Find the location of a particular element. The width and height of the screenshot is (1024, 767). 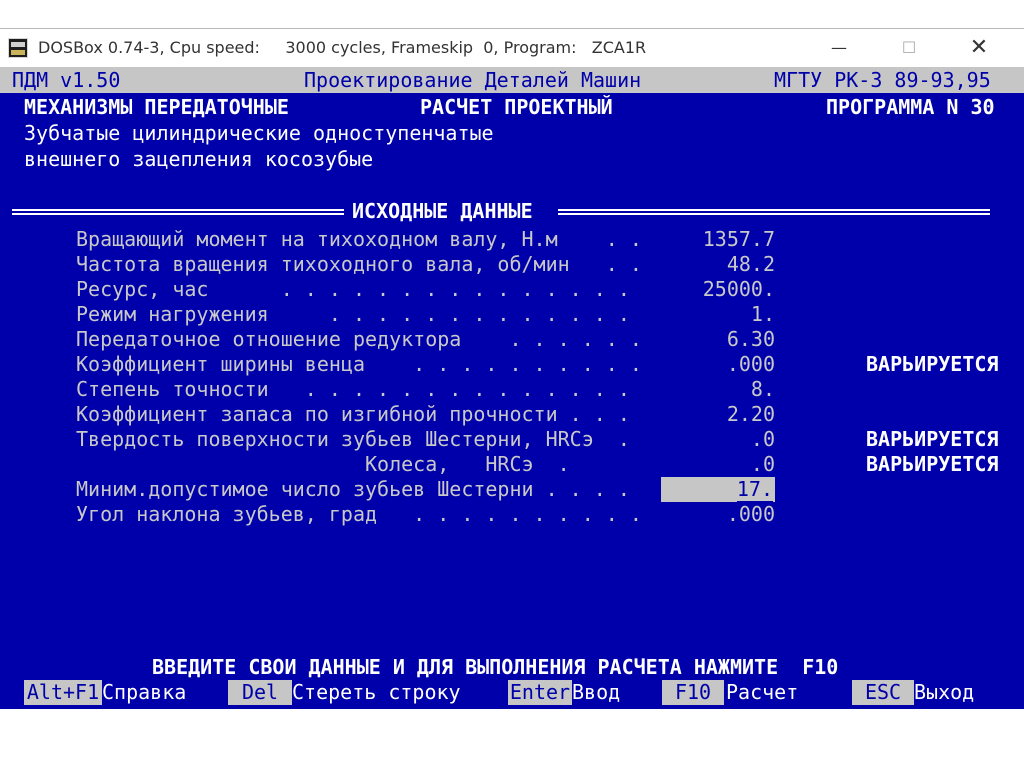

minimize-button: — is located at coordinates (839, 48).